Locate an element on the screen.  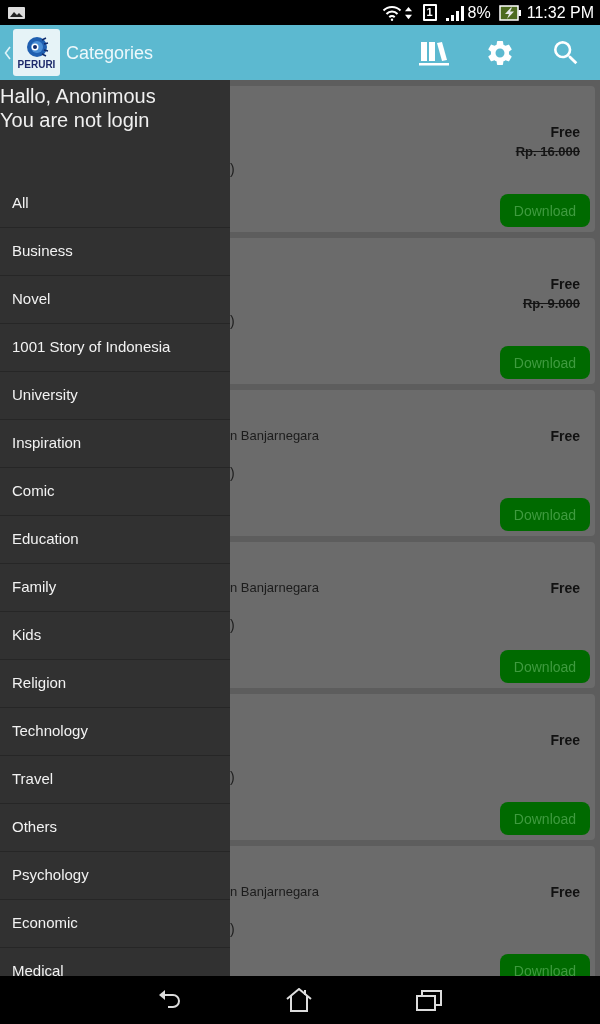
book-card: ) Free Download is located at coordinates (412, 767).